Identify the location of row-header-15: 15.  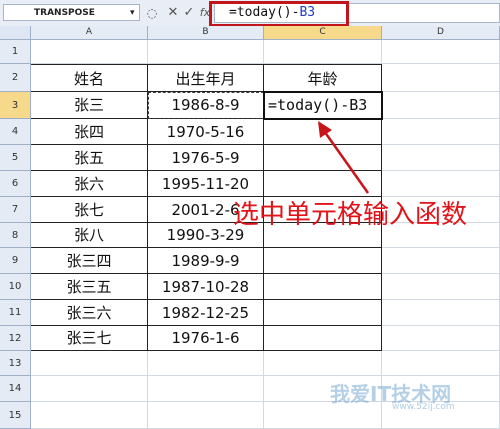
(15, 415).